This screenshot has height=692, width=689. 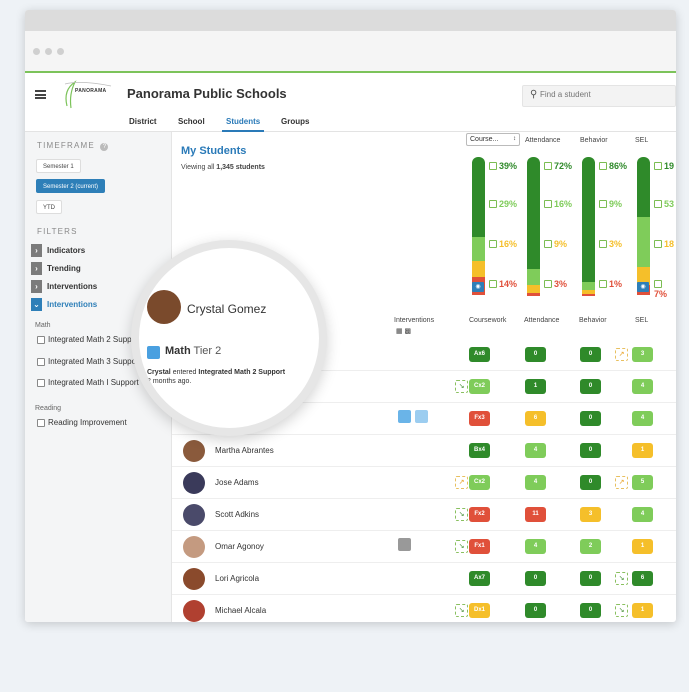 What do you see at coordinates (590, 546) in the screenshot?
I see `behavior-chip: 2` at bounding box center [590, 546].